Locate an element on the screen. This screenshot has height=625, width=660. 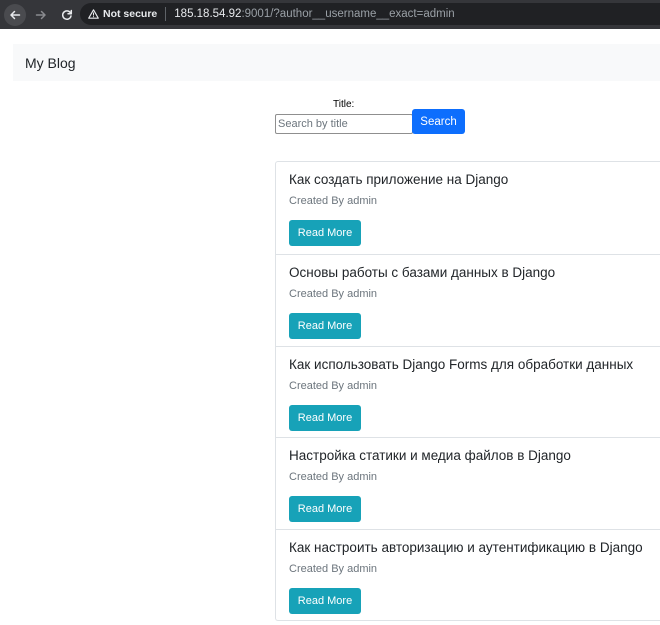
arrow-left-icon is located at coordinates (15, 14).